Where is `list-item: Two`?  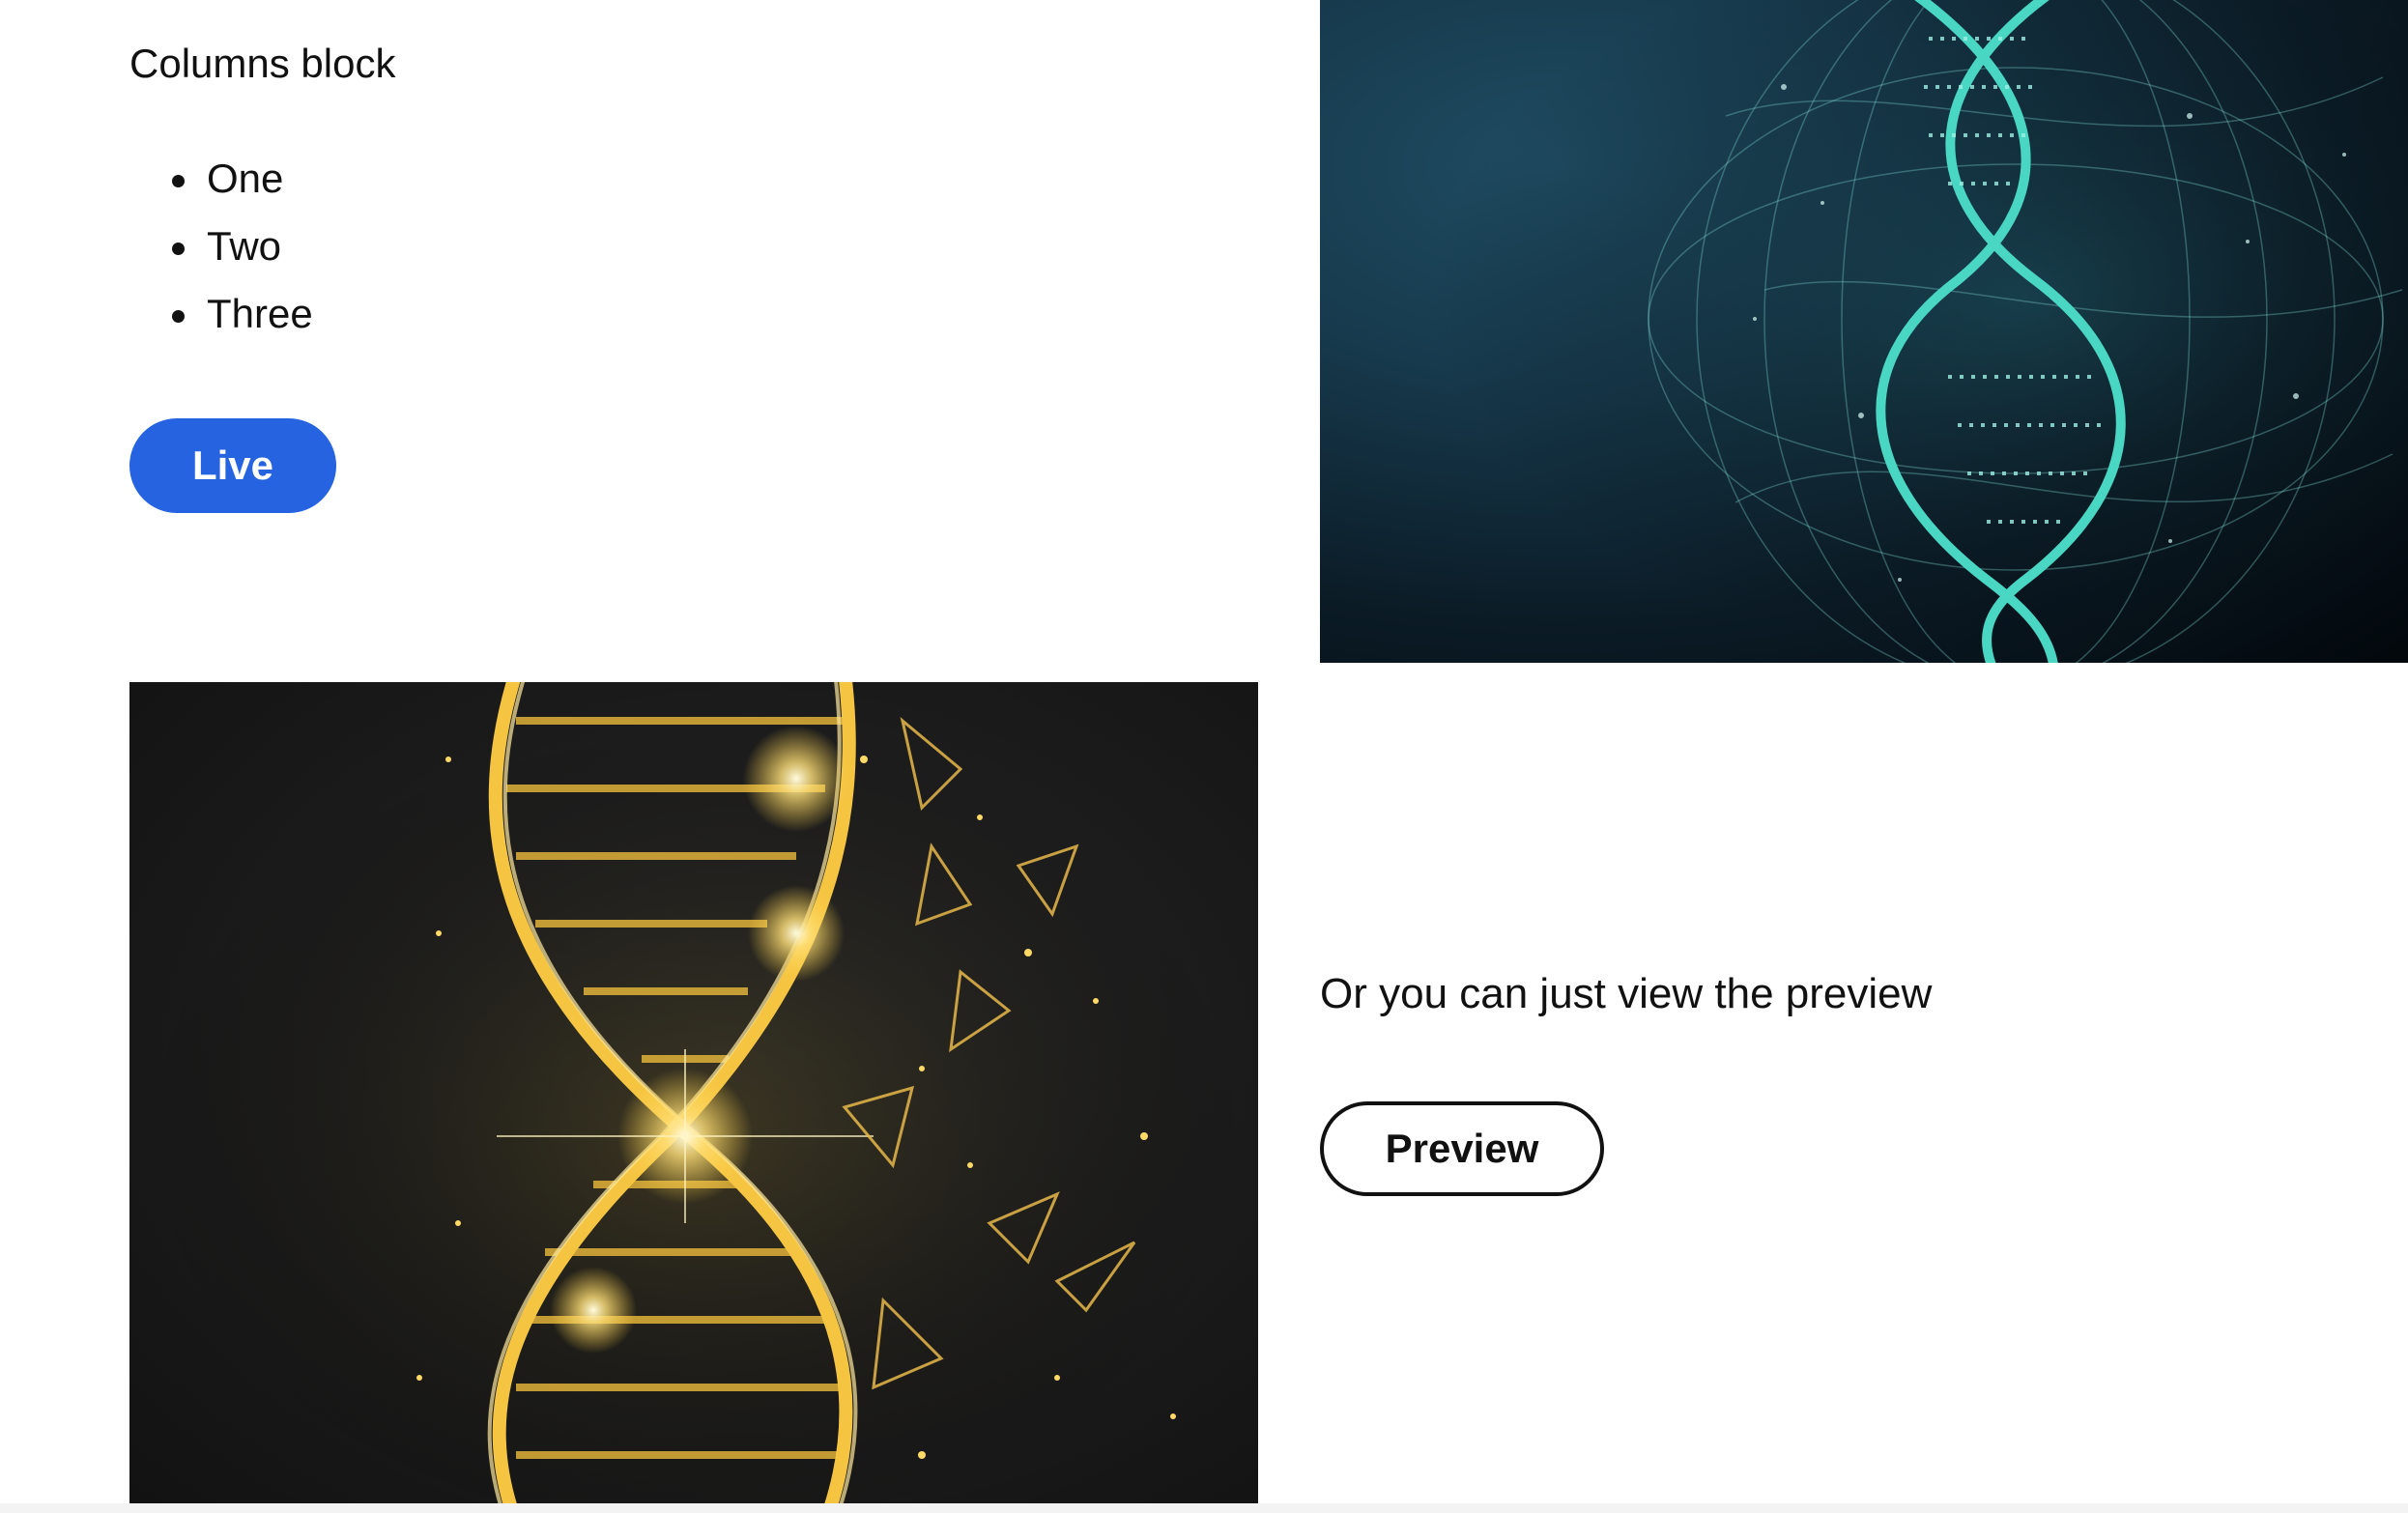
list-item: Two is located at coordinates (221, 246).